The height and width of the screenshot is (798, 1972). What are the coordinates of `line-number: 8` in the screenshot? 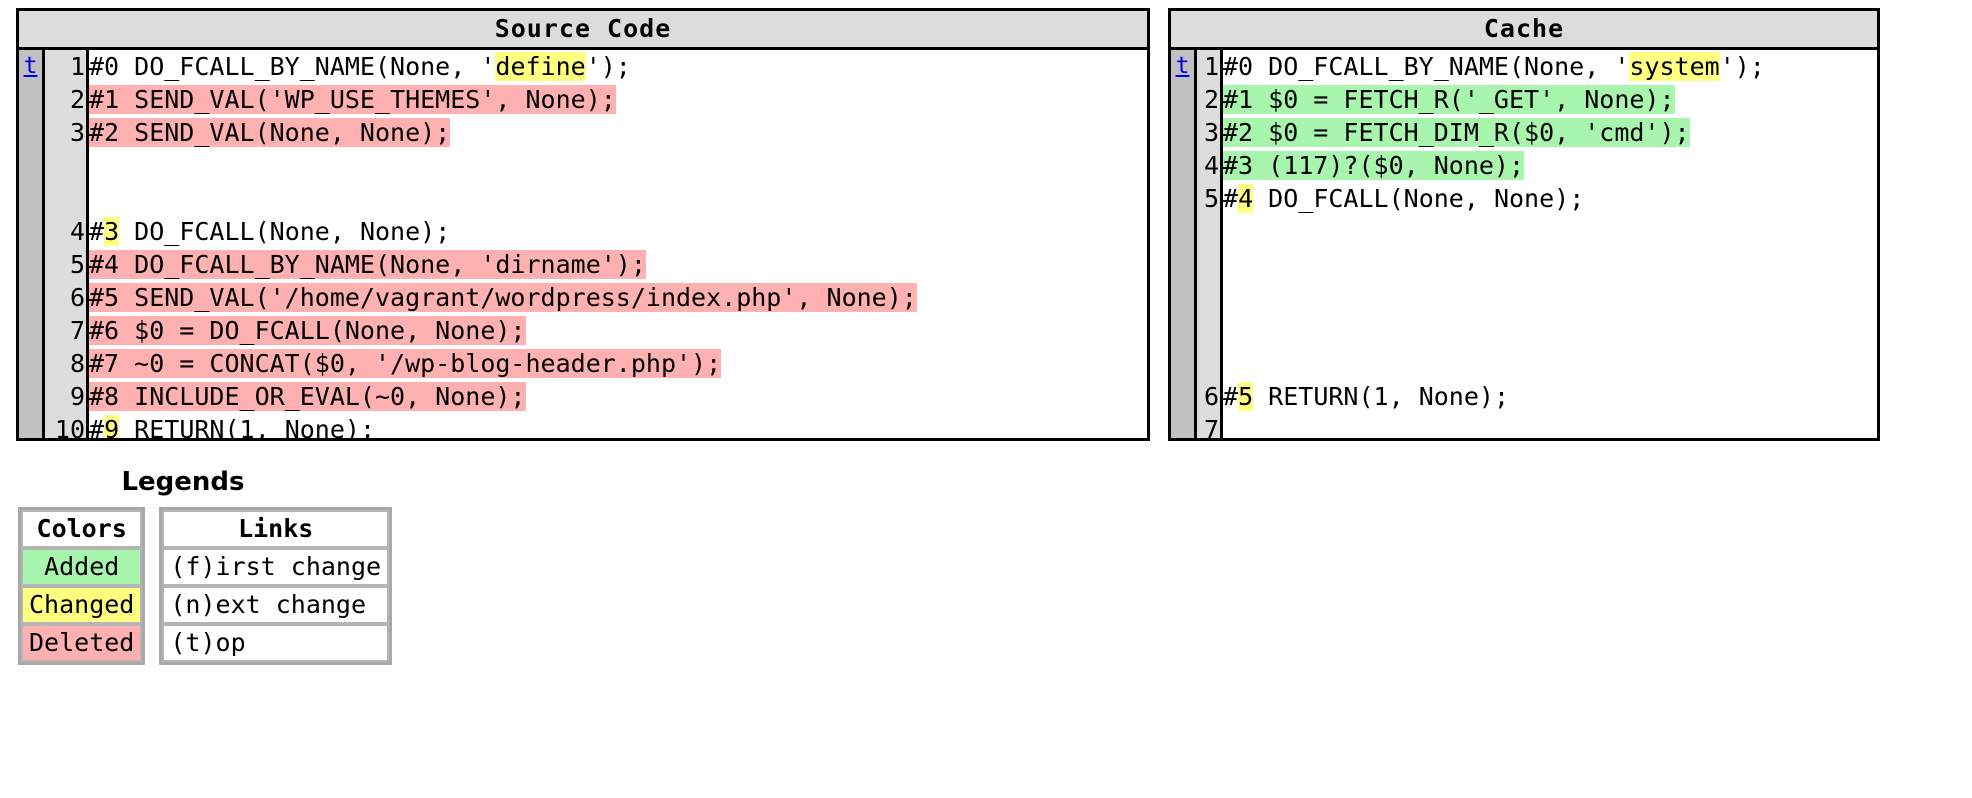 It's located at (77, 363).